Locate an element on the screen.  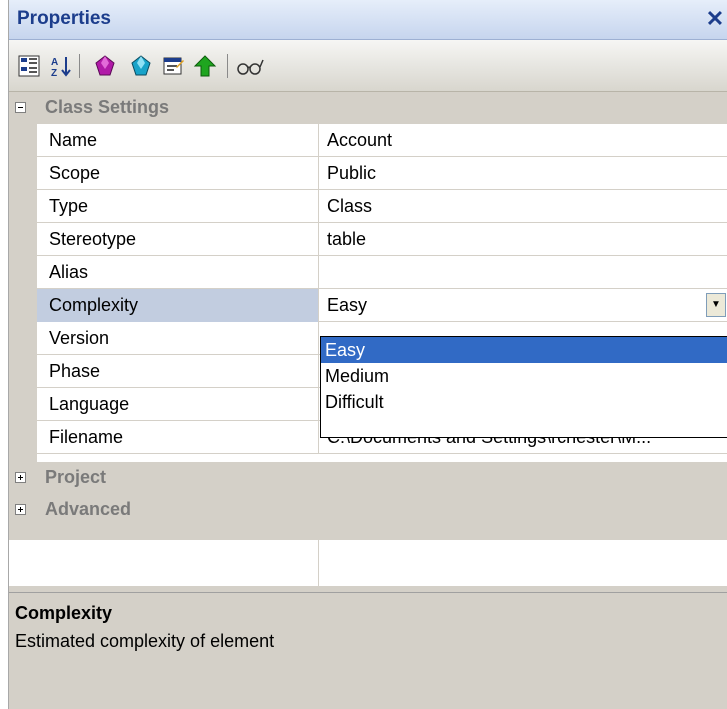
property-name: Language is located at coordinates (178, 404).